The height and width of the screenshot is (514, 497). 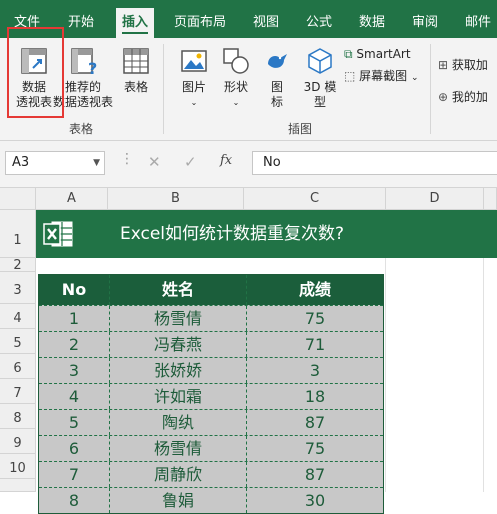 I want to click on group-illustrations-label: 插图, so click(x=300, y=129).